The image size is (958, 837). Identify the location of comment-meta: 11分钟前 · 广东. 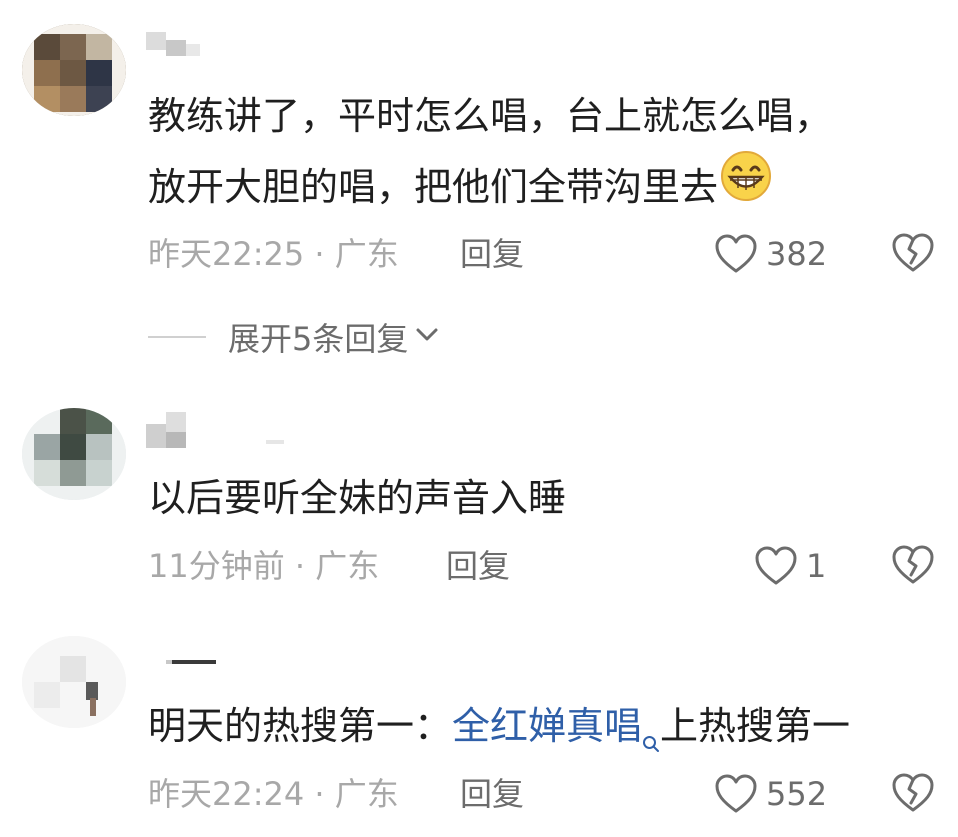
(263, 566).